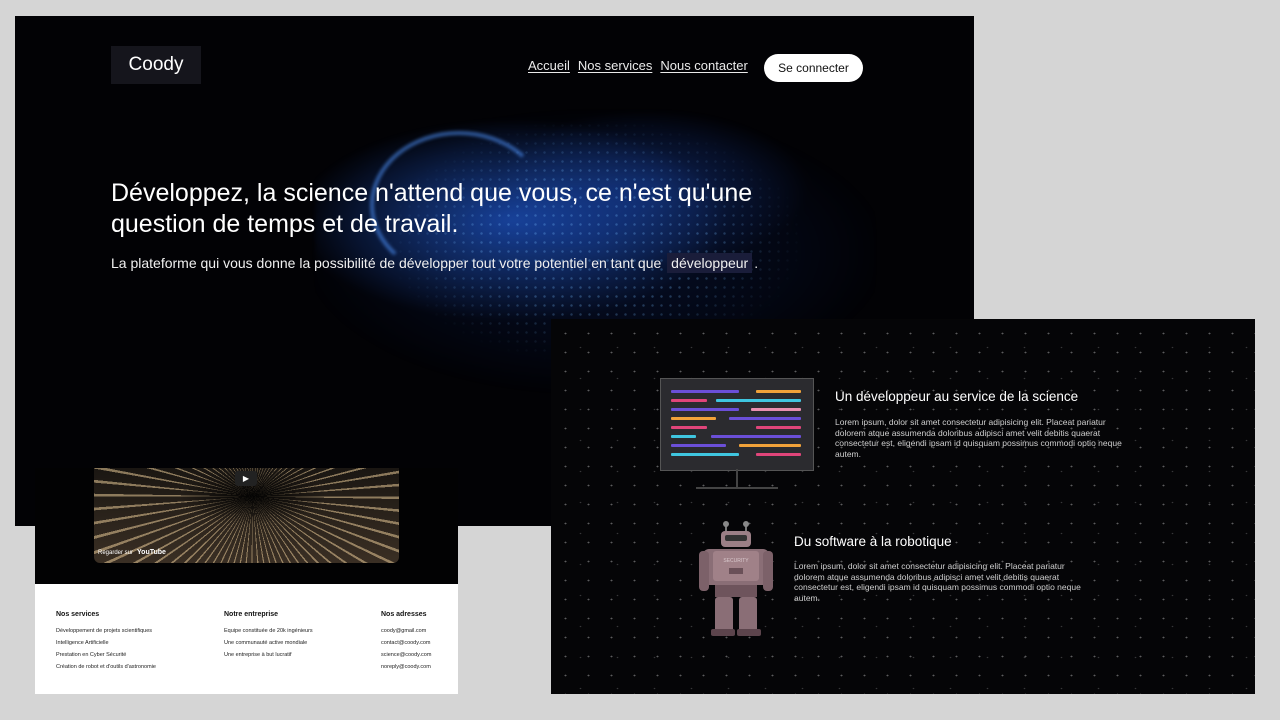 The height and width of the screenshot is (720, 1280). What do you see at coordinates (737, 488) in the screenshot?
I see `monitor-base` at bounding box center [737, 488].